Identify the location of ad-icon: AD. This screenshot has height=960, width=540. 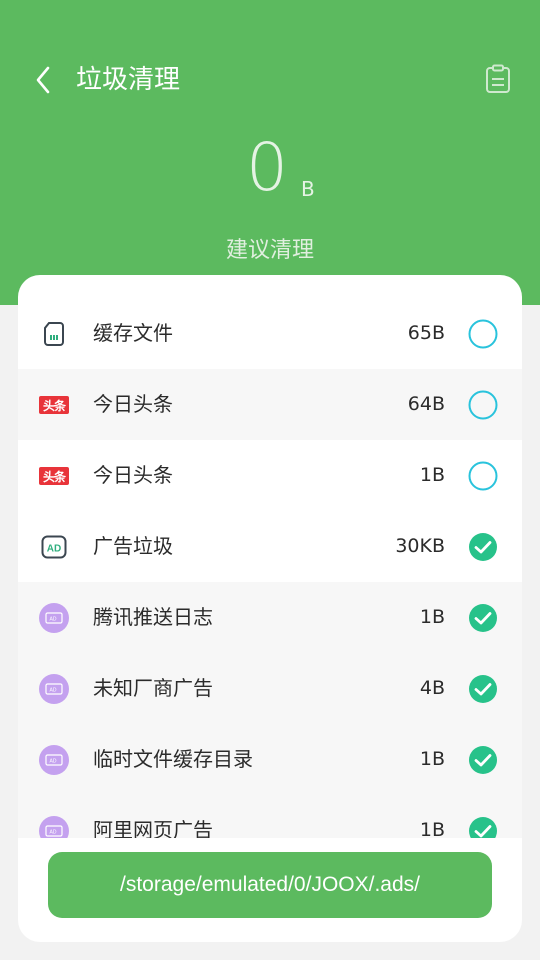
(54, 547).